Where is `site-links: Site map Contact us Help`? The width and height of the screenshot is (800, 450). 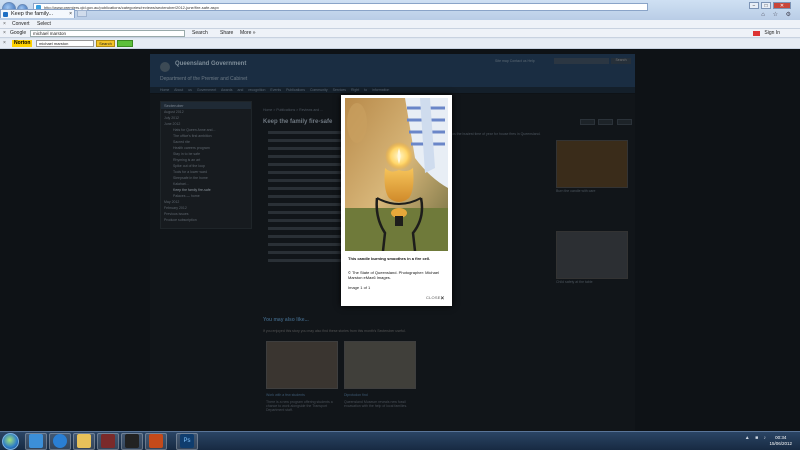 site-links: Site map Contact us Help is located at coordinates (515, 61).